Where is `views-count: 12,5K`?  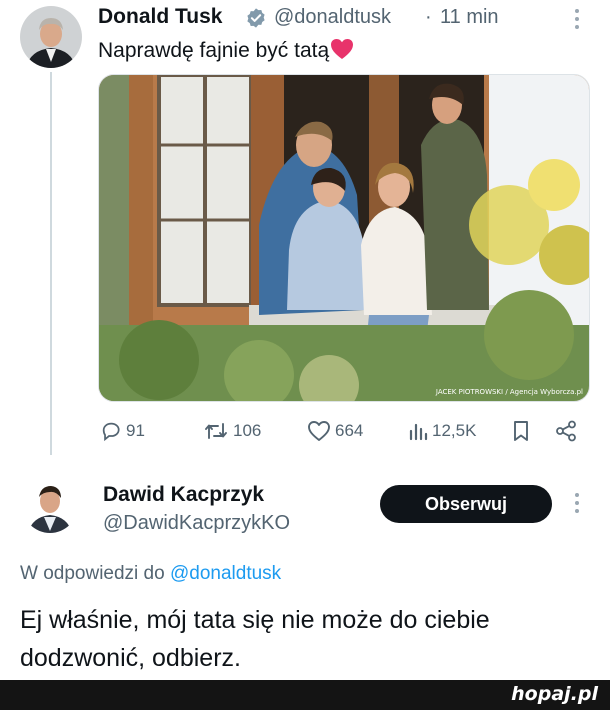
views-count: 12,5K is located at coordinates (454, 430).